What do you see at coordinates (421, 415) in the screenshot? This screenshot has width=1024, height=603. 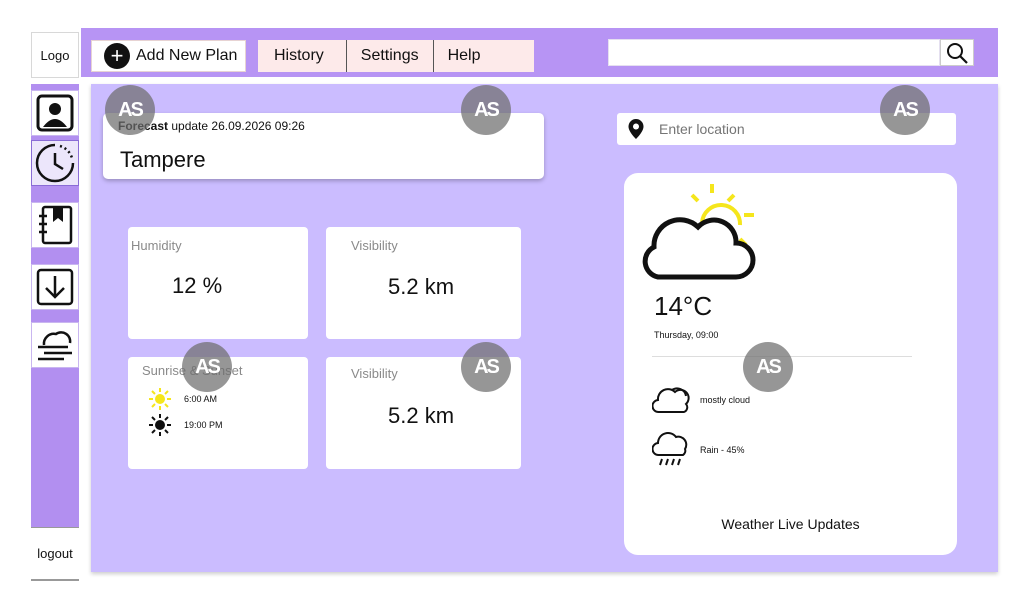 I see `visibility-value-2: 5.2 km` at bounding box center [421, 415].